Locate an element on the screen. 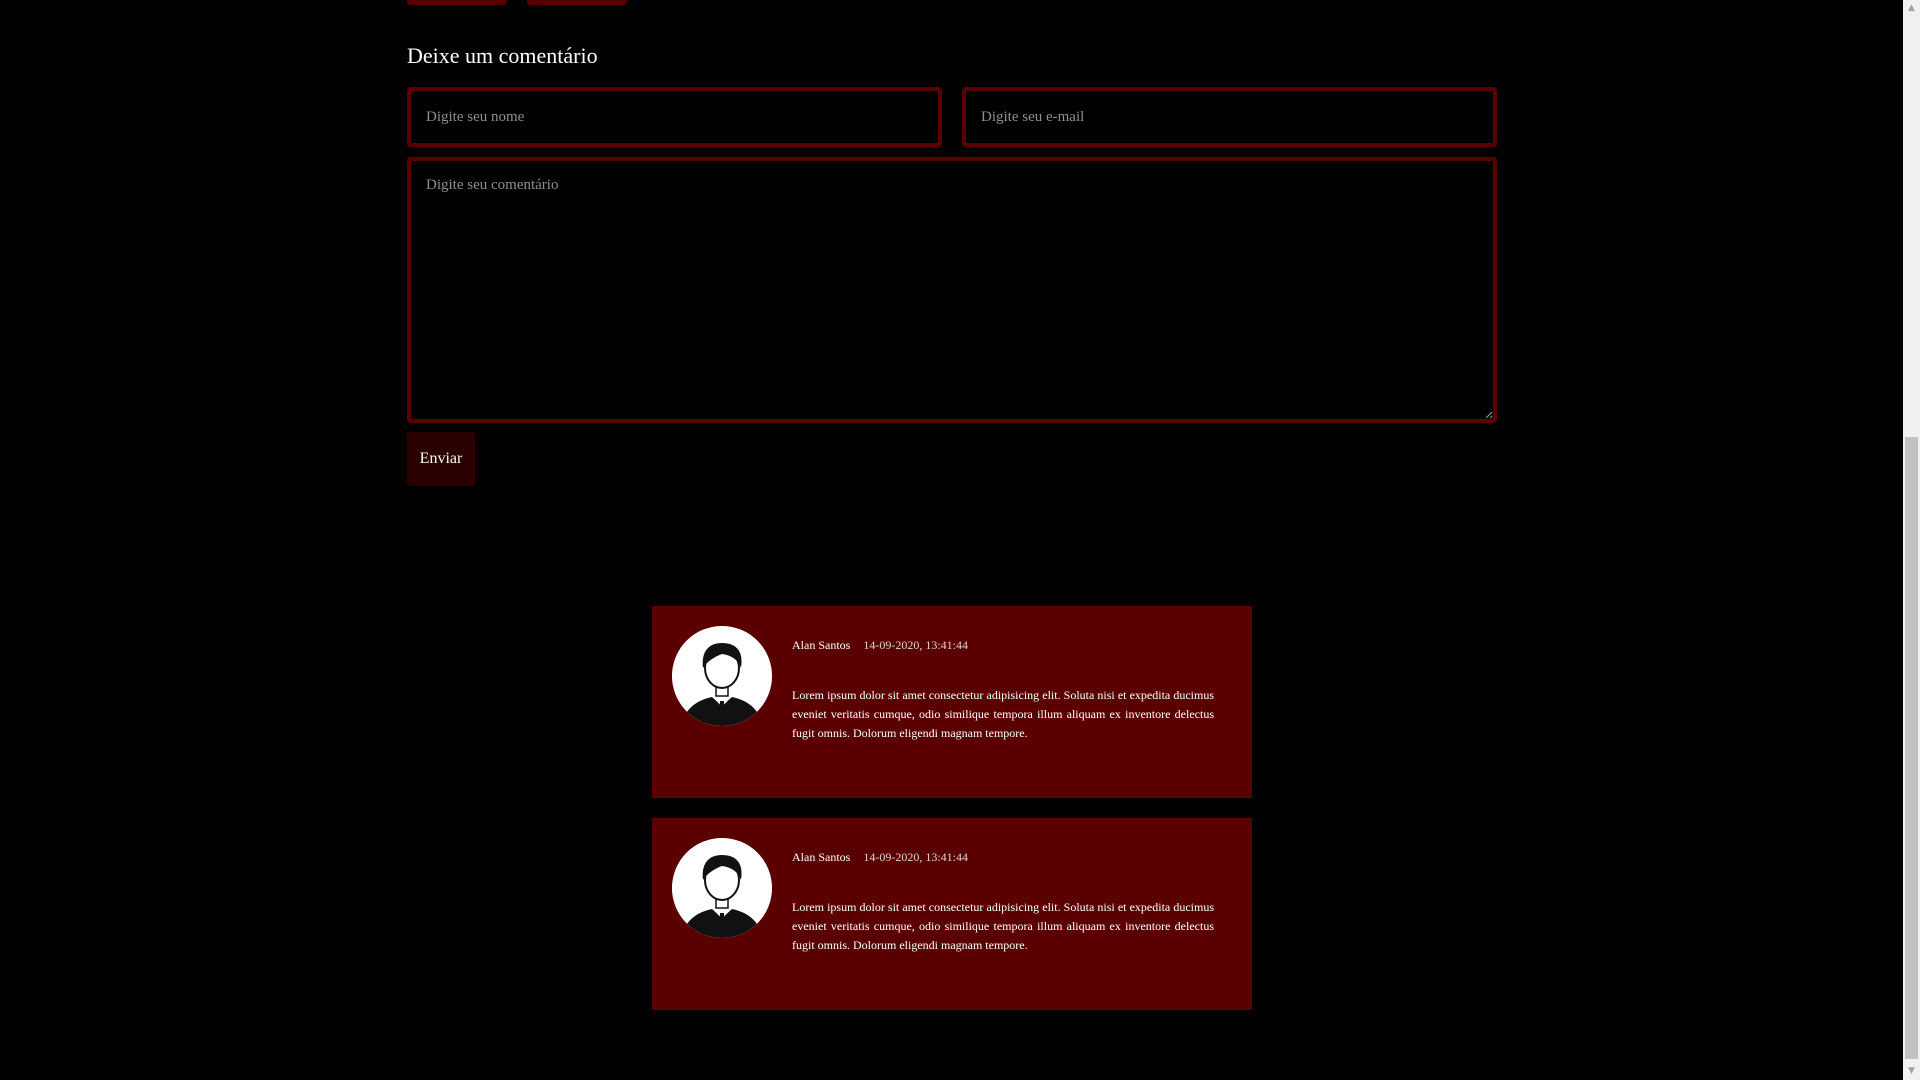  comment-form-title: Deixe um comentário is located at coordinates (502, 55).